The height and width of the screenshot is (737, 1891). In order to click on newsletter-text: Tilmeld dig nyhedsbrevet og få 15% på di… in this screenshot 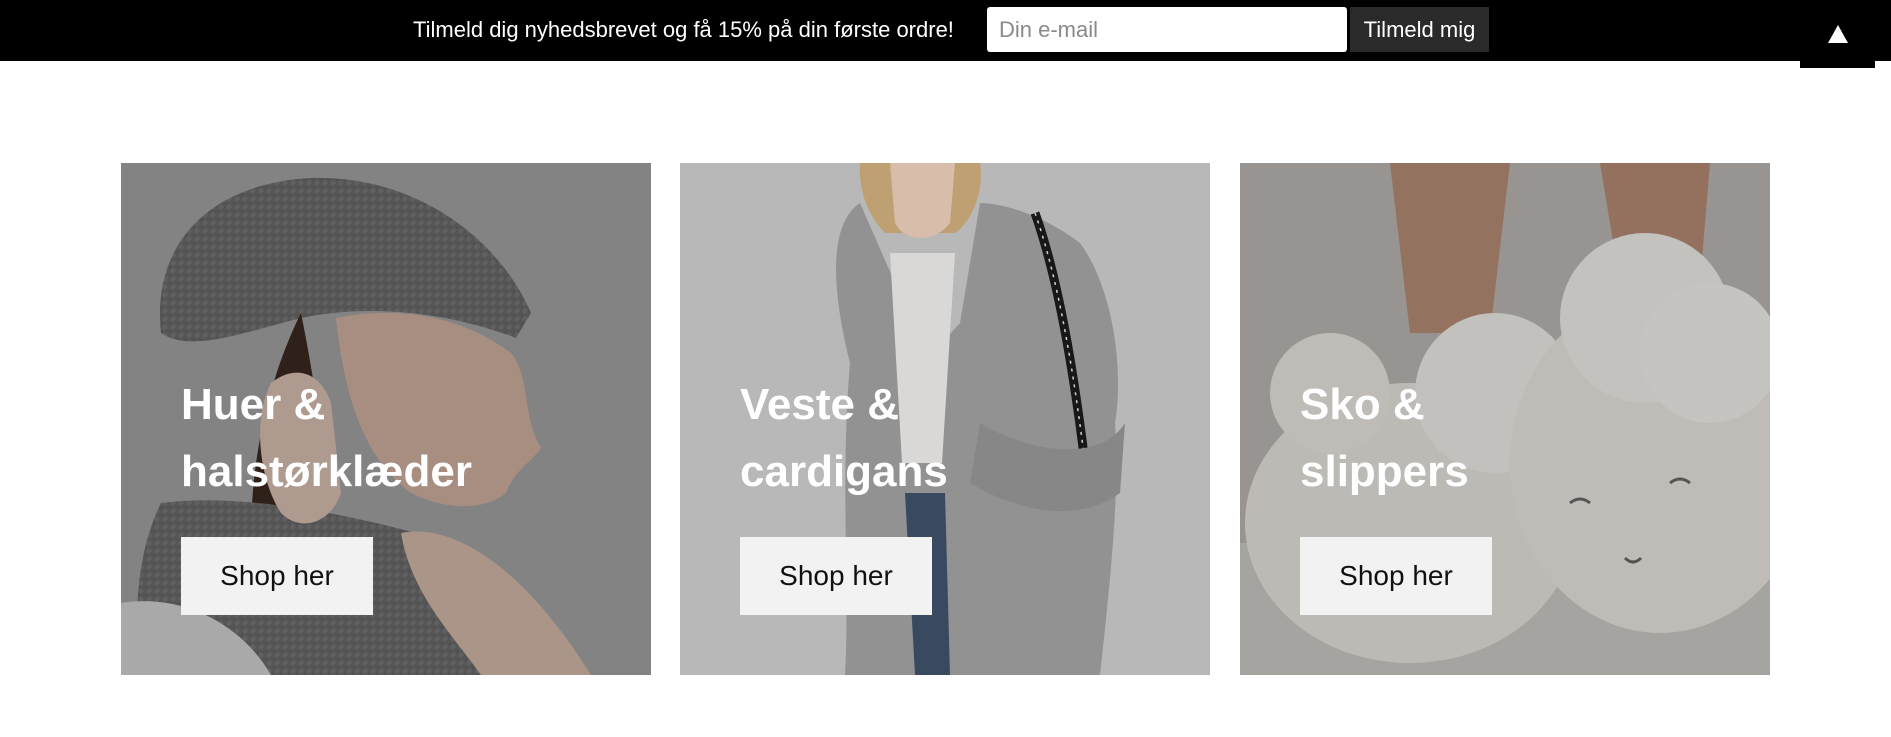, I will do `click(683, 29)`.